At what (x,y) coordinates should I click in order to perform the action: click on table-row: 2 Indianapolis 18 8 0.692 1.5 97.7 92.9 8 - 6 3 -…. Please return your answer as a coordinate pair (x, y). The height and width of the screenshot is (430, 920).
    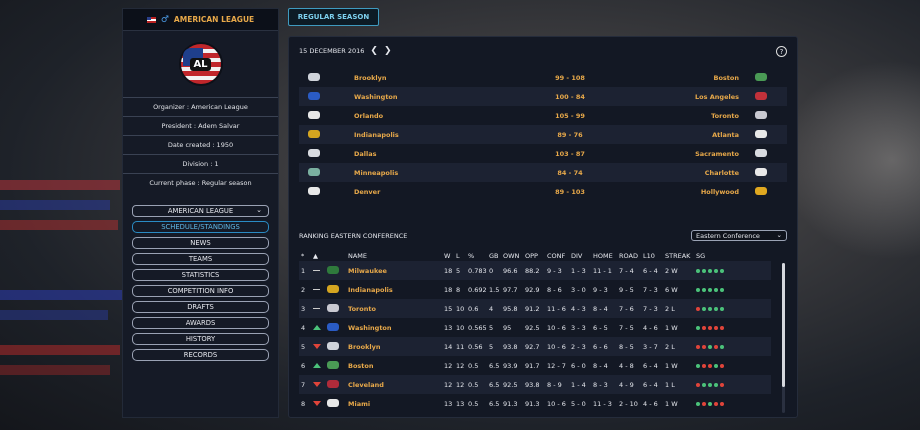
    Looking at the image, I should click on (535, 289).